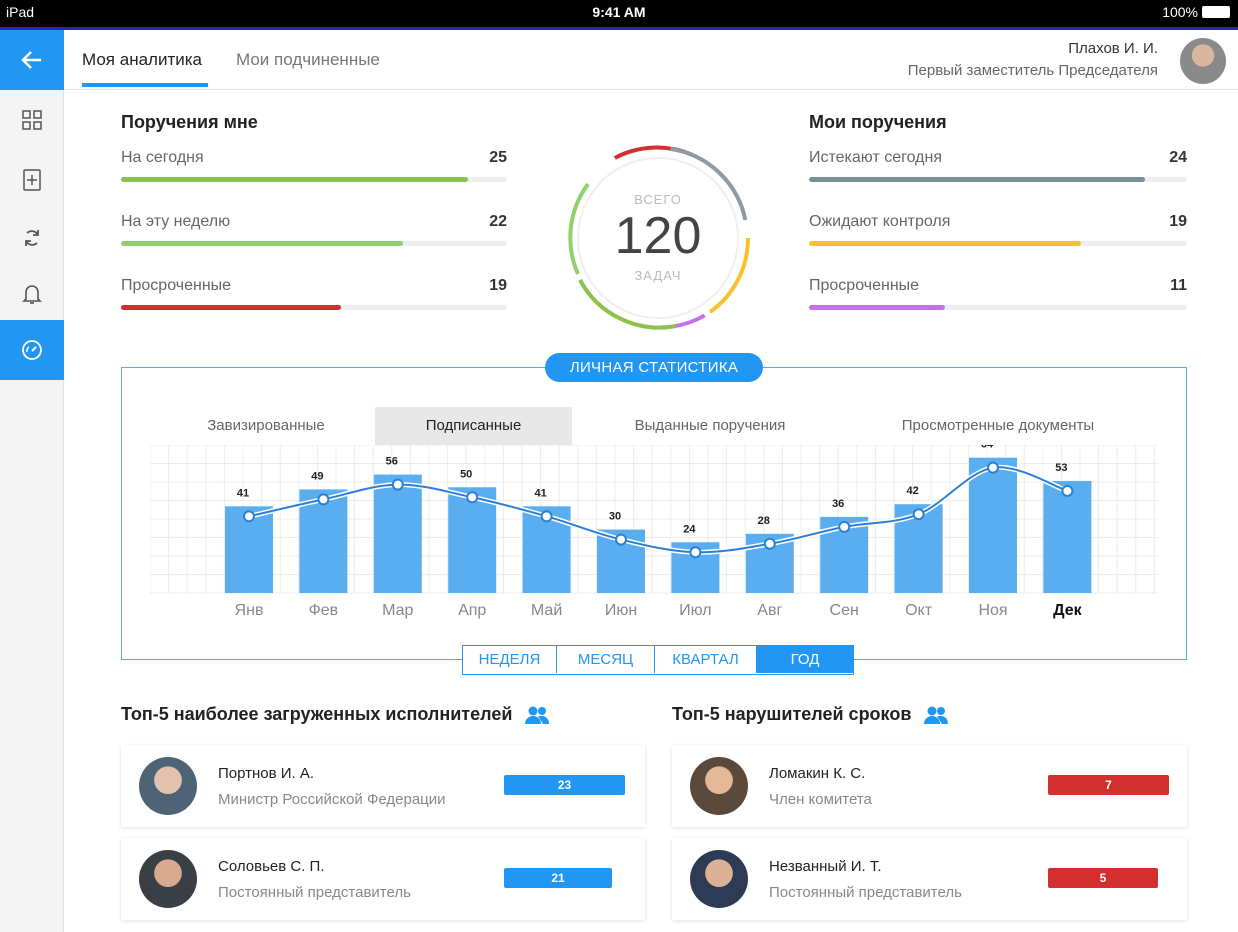 This screenshot has width=1238, height=932. Describe the element at coordinates (473, 426) in the screenshot. I see `tab-signed: Подписанные` at that location.